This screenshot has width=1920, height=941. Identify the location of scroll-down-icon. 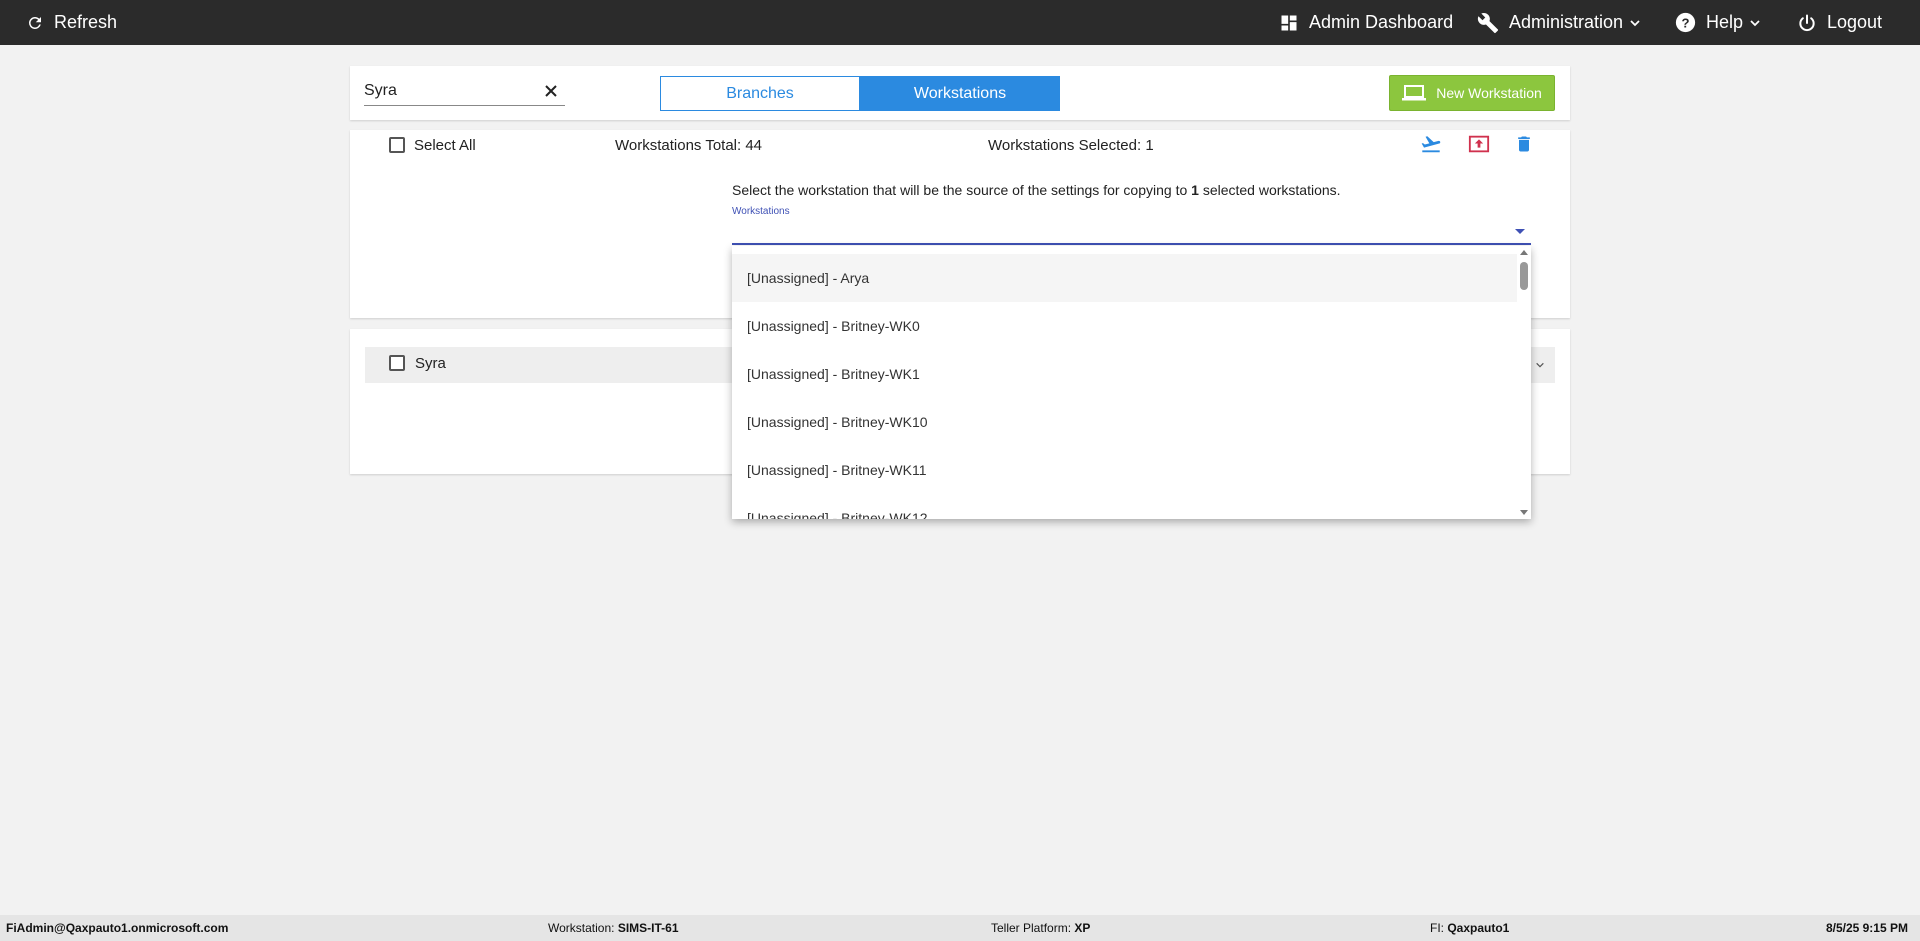
(1524, 512).